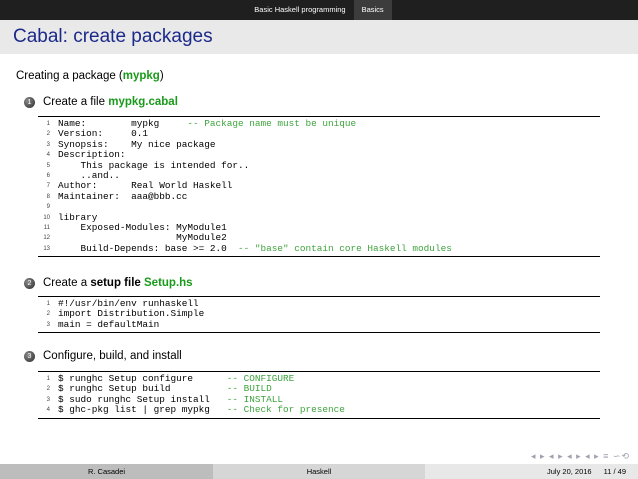 The height and width of the screenshot is (479, 638). Describe the element at coordinates (161, 76) in the screenshot. I see `intro-close: )` at that location.